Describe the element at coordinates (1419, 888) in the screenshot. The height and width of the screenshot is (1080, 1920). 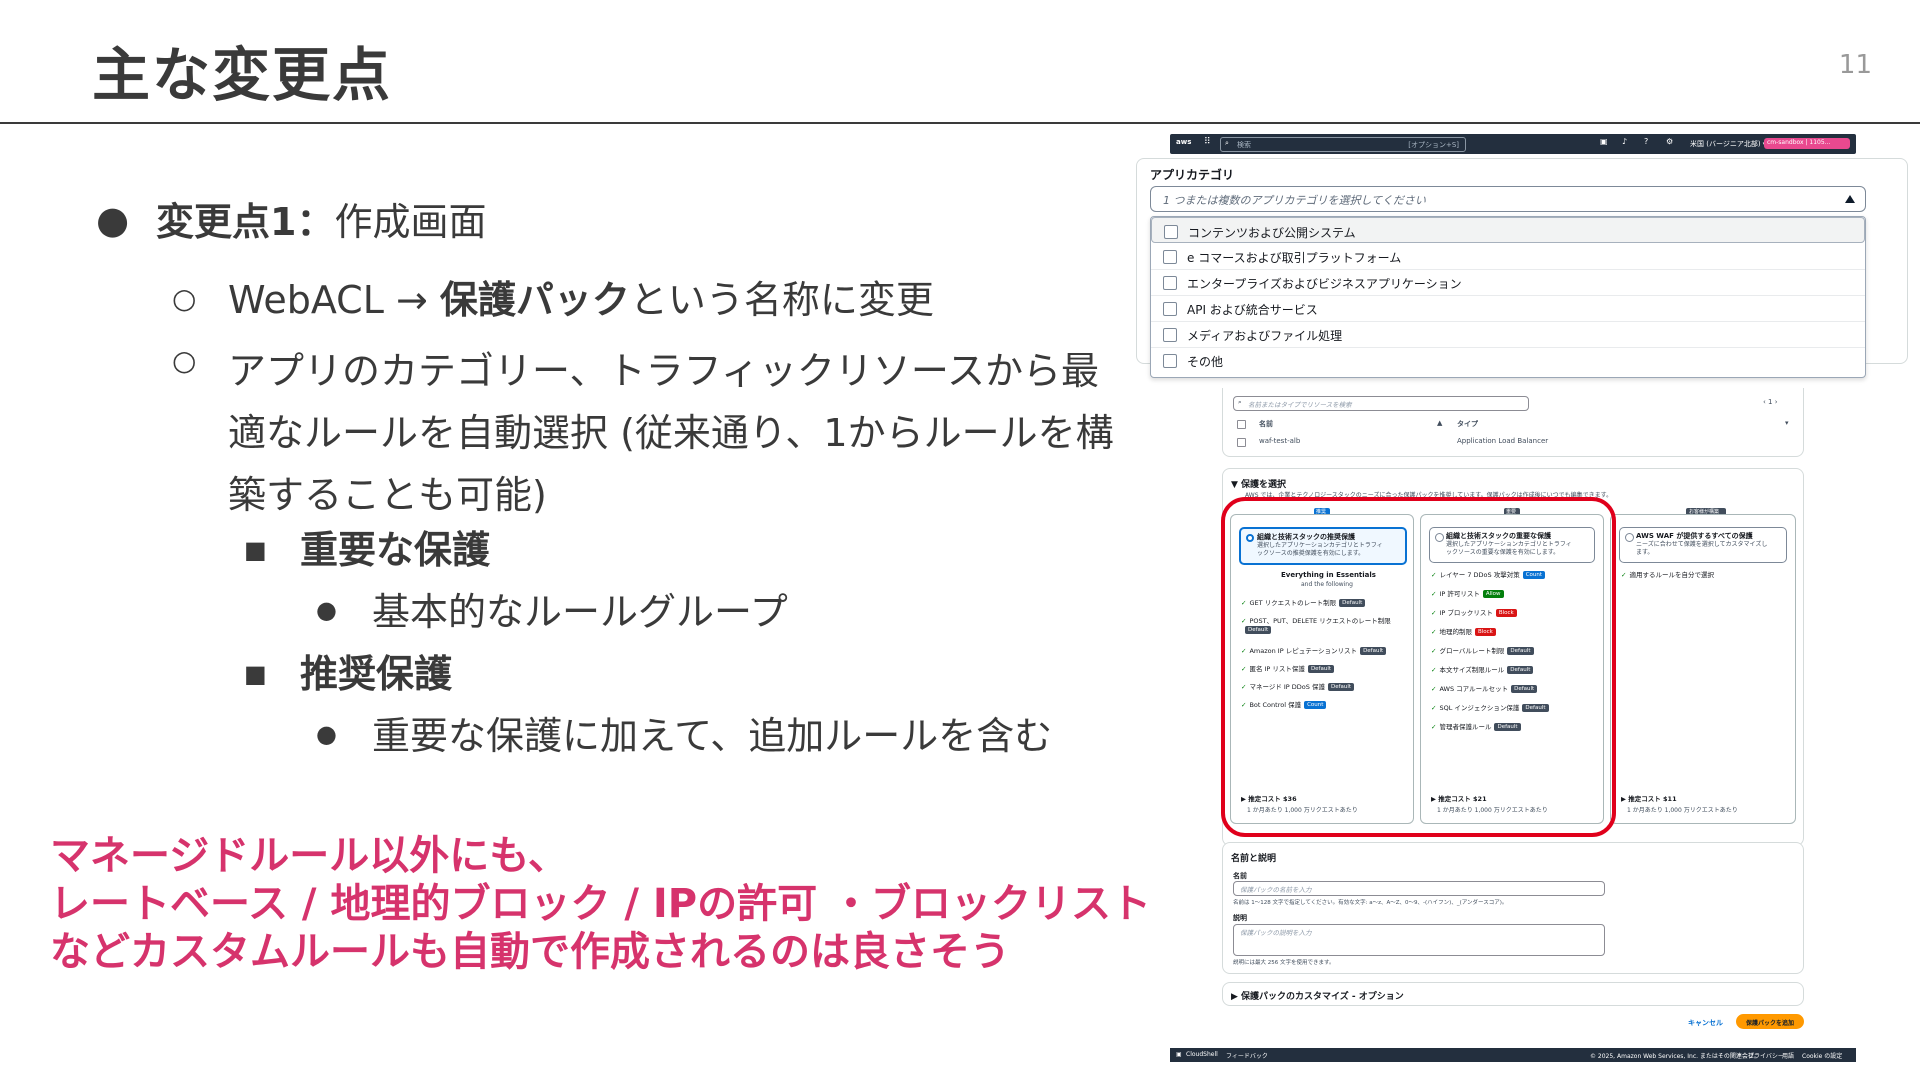
I see `name-input: 保護パックの名前を入力` at that location.